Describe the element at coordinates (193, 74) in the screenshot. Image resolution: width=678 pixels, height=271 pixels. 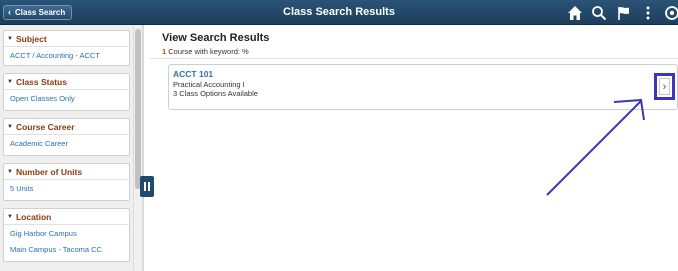
I see `course-code: ACCT 101` at that location.